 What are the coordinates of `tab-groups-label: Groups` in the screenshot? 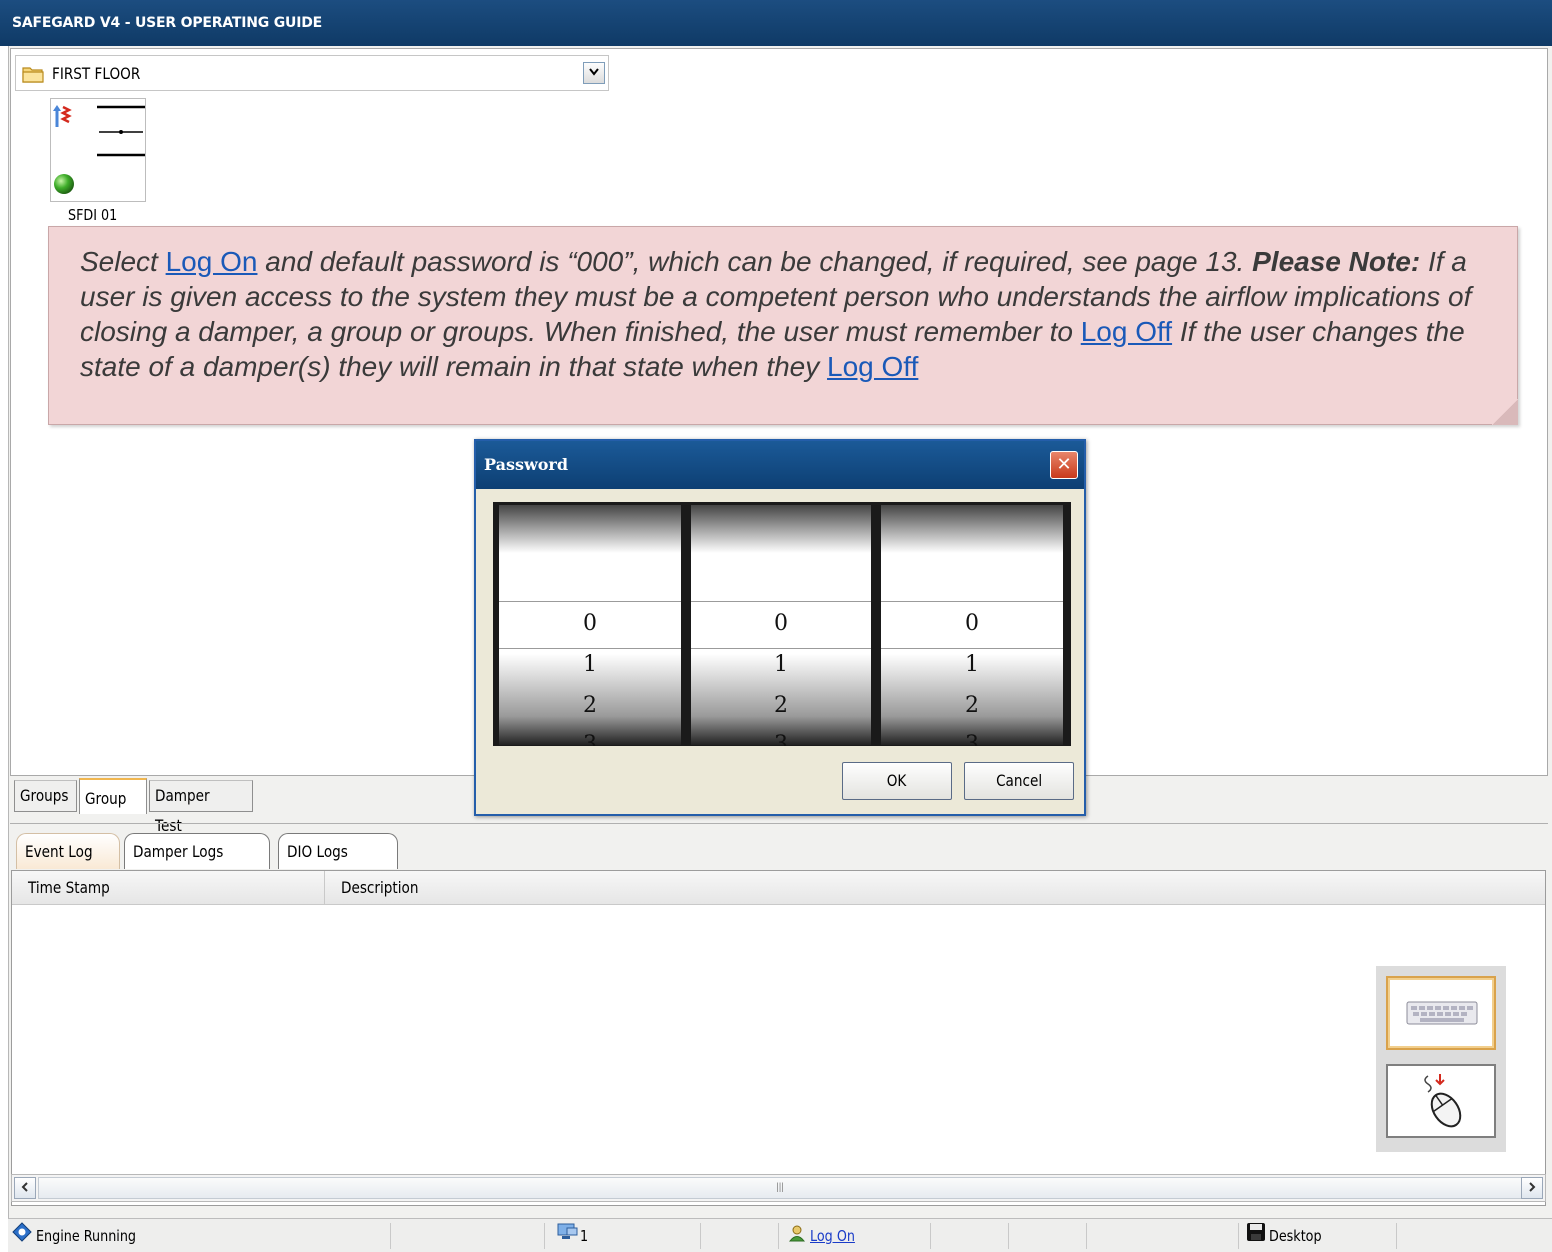 It's located at (44, 795).